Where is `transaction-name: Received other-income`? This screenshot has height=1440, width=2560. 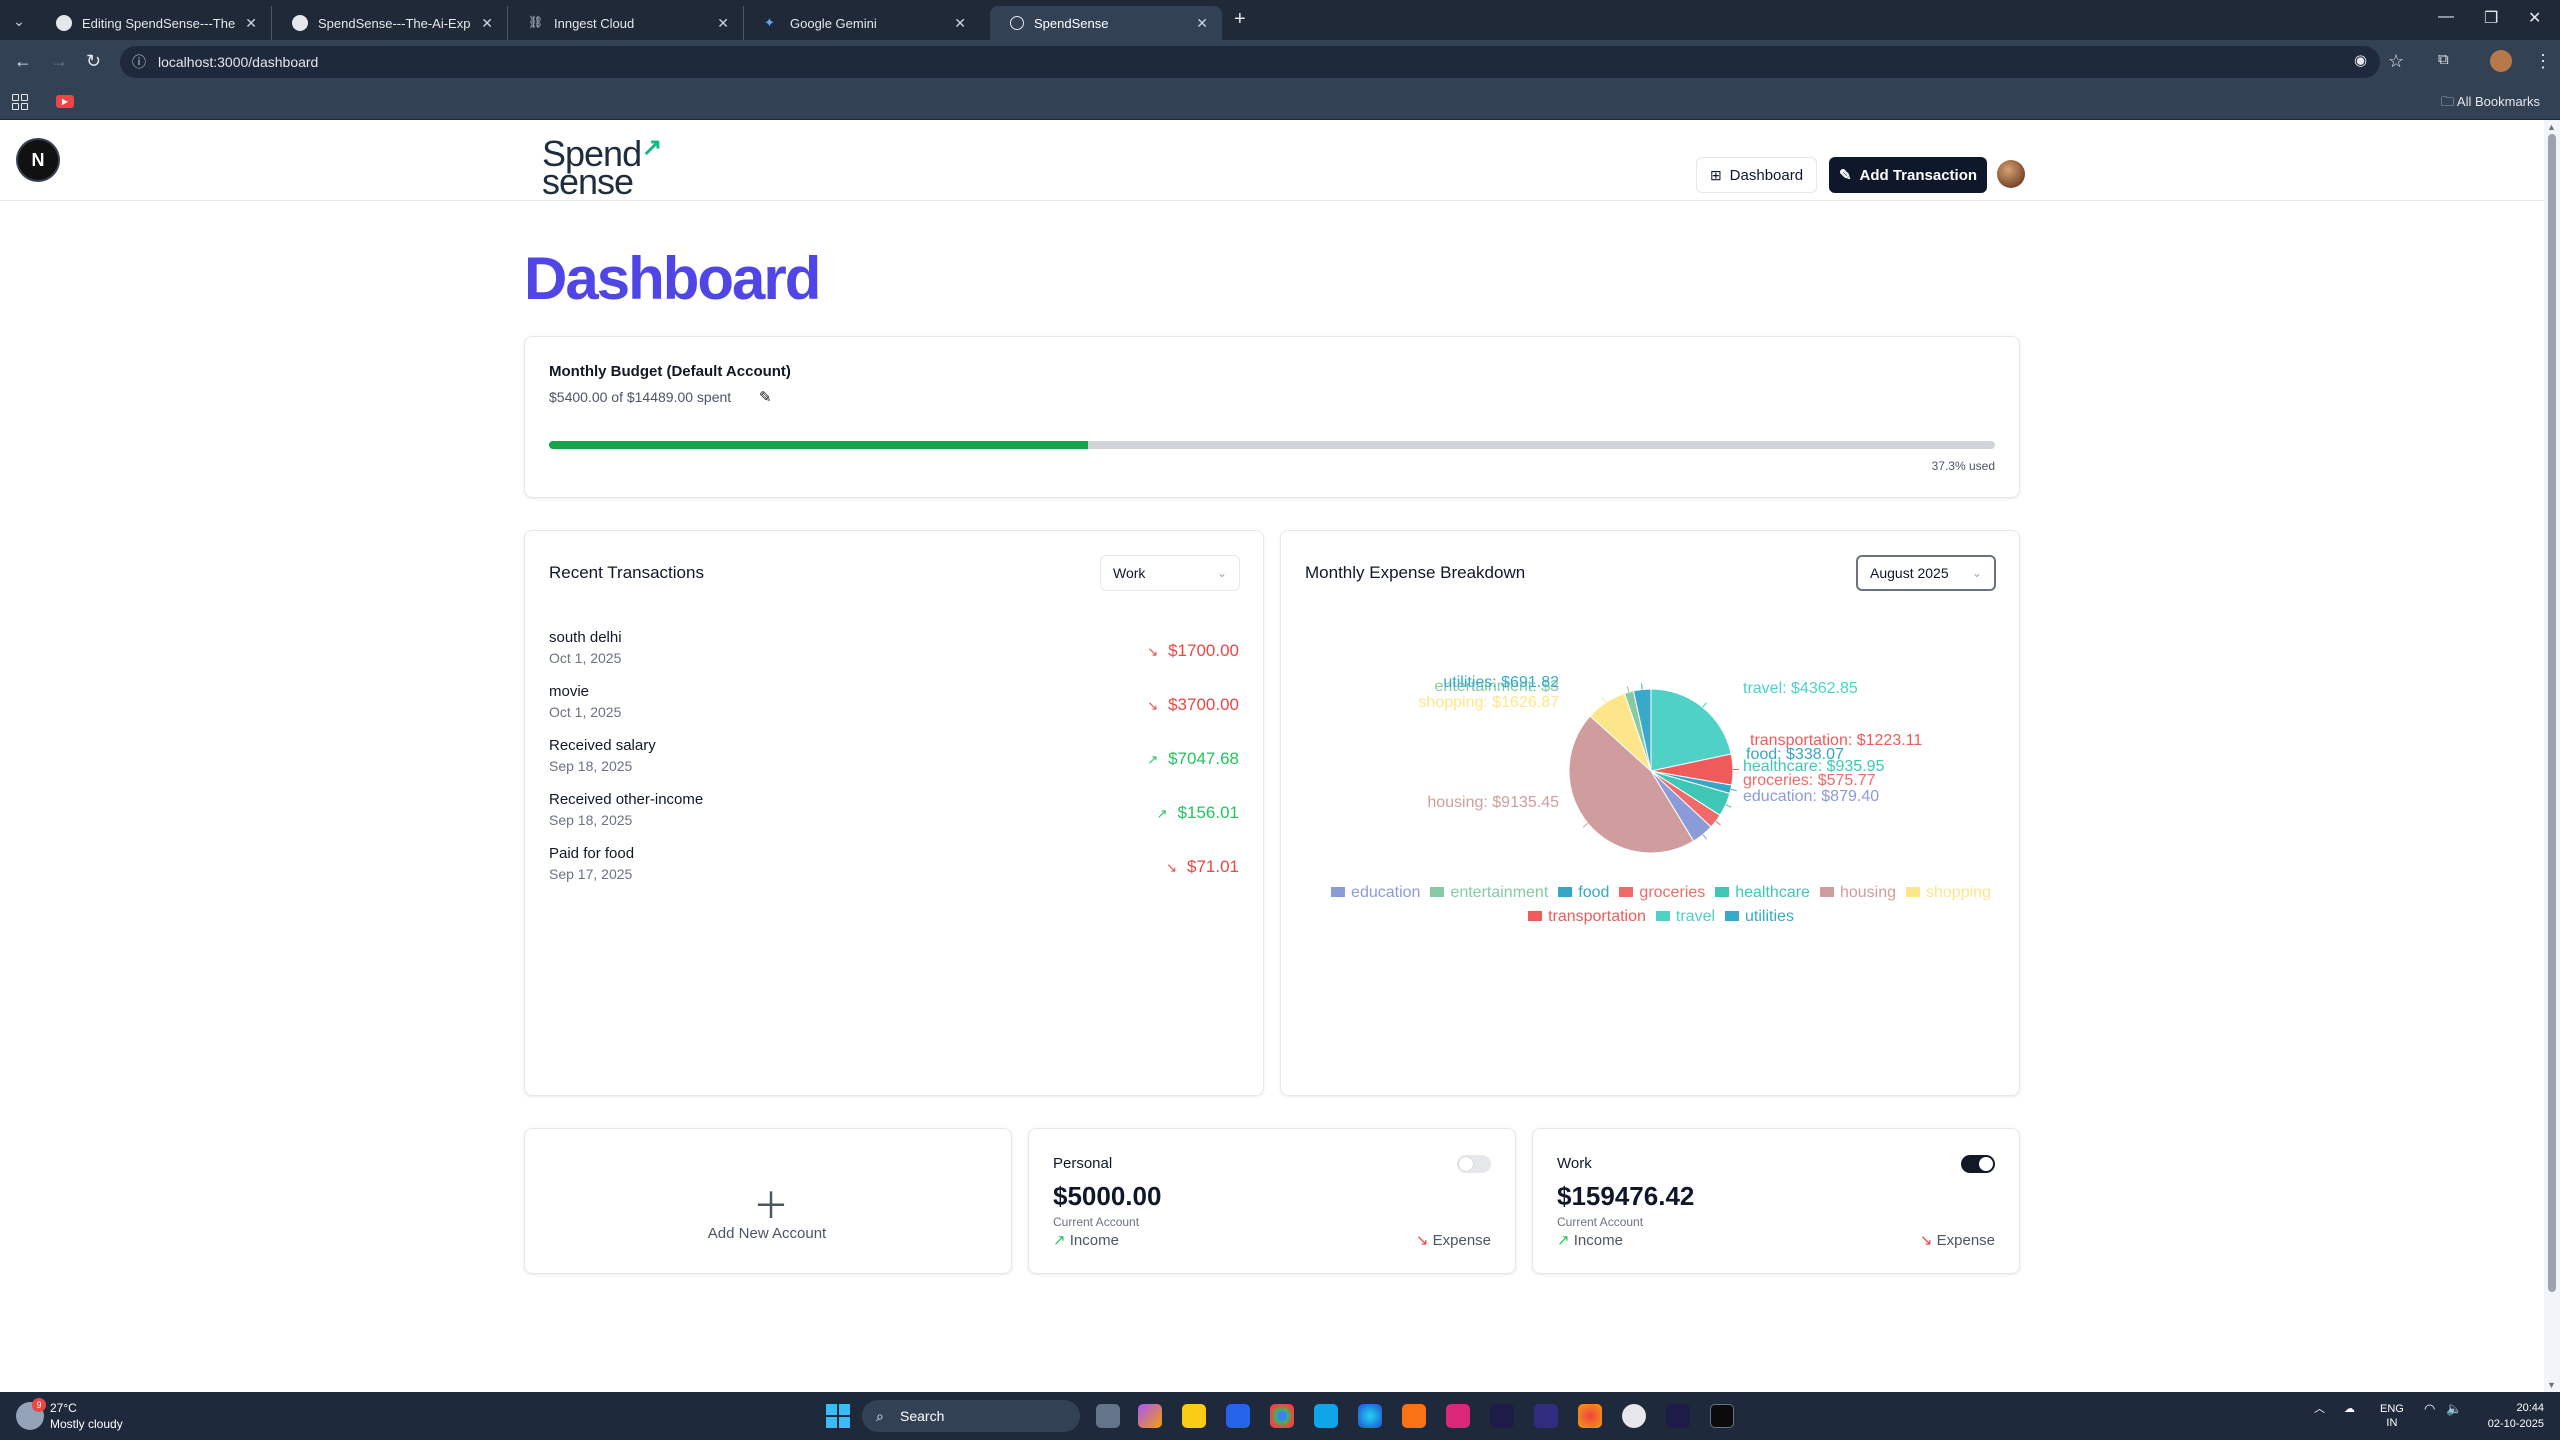 transaction-name: Received other-income is located at coordinates (626, 799).